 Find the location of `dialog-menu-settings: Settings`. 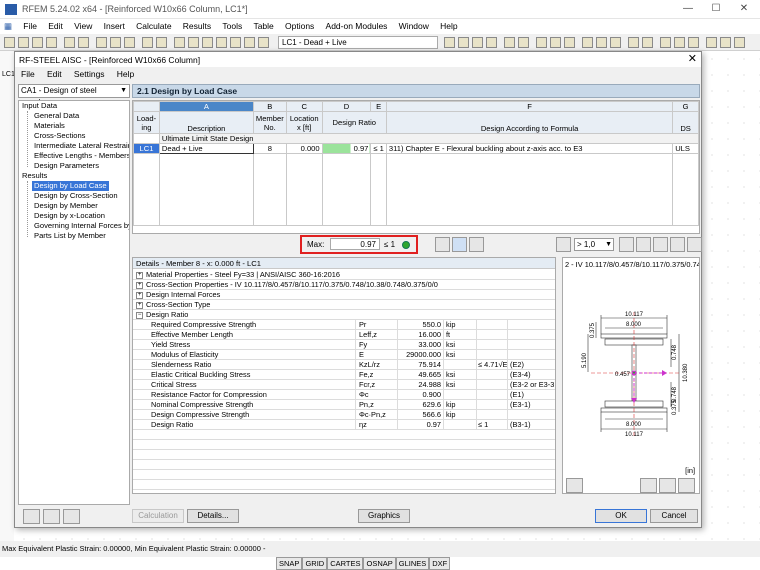

dialog-menu-settings: Settings is located at coordinates (89, 74).